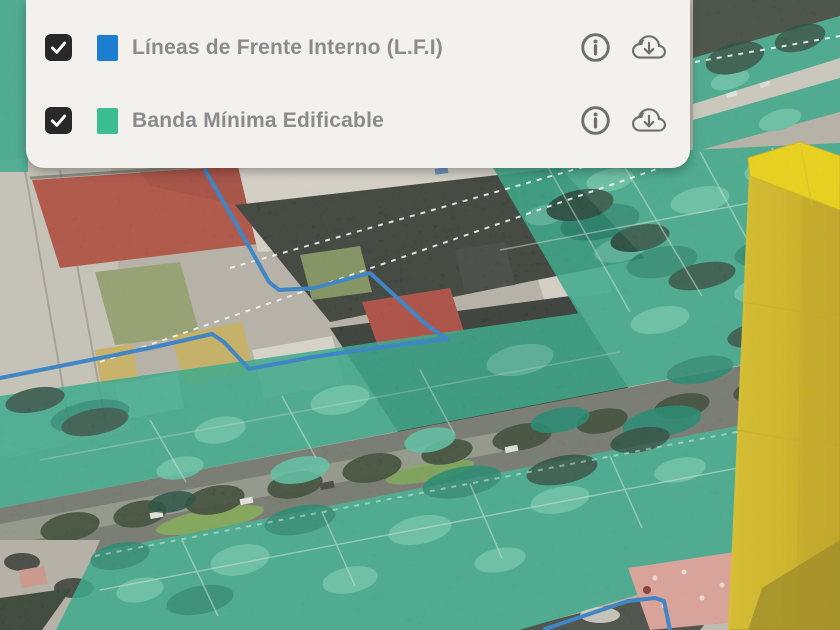  I want to click on layer-label: Líneas de Frente Interno (L.F.I), so click(287, 47).